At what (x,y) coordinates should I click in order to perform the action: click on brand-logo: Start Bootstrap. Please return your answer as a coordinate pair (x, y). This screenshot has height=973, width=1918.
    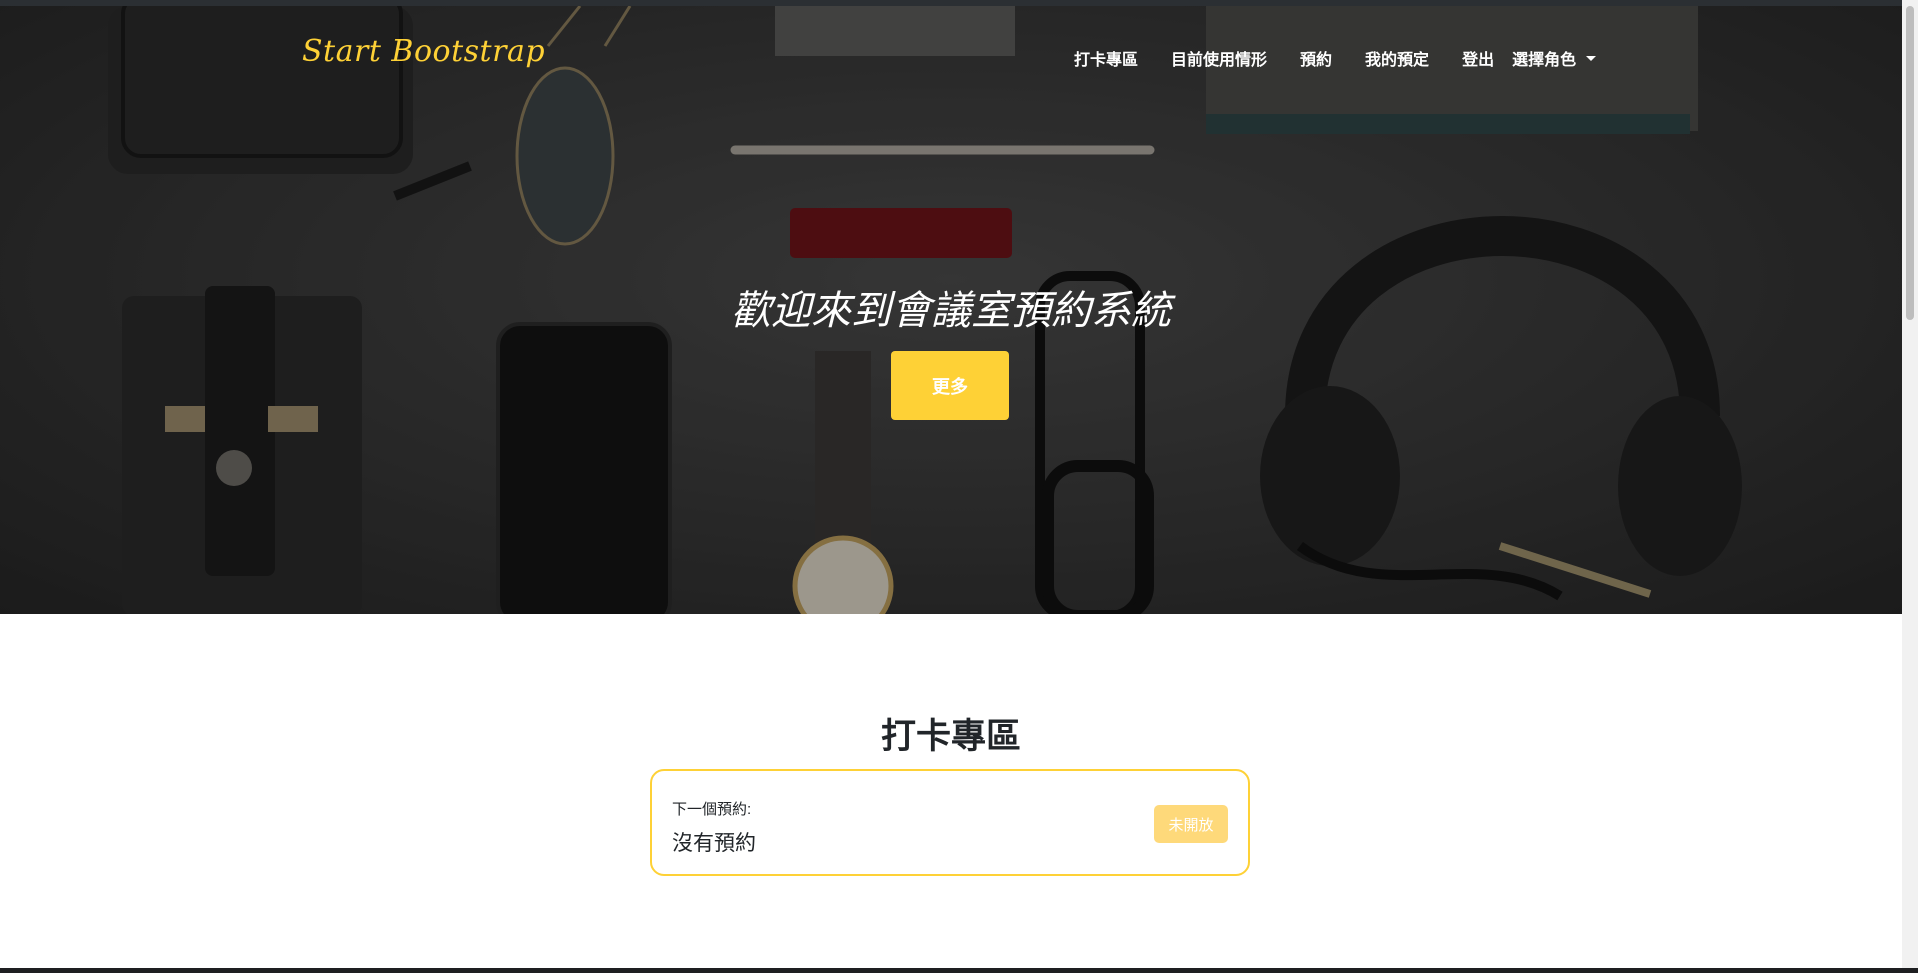
    Looking at the image, I should click on (423, 51).